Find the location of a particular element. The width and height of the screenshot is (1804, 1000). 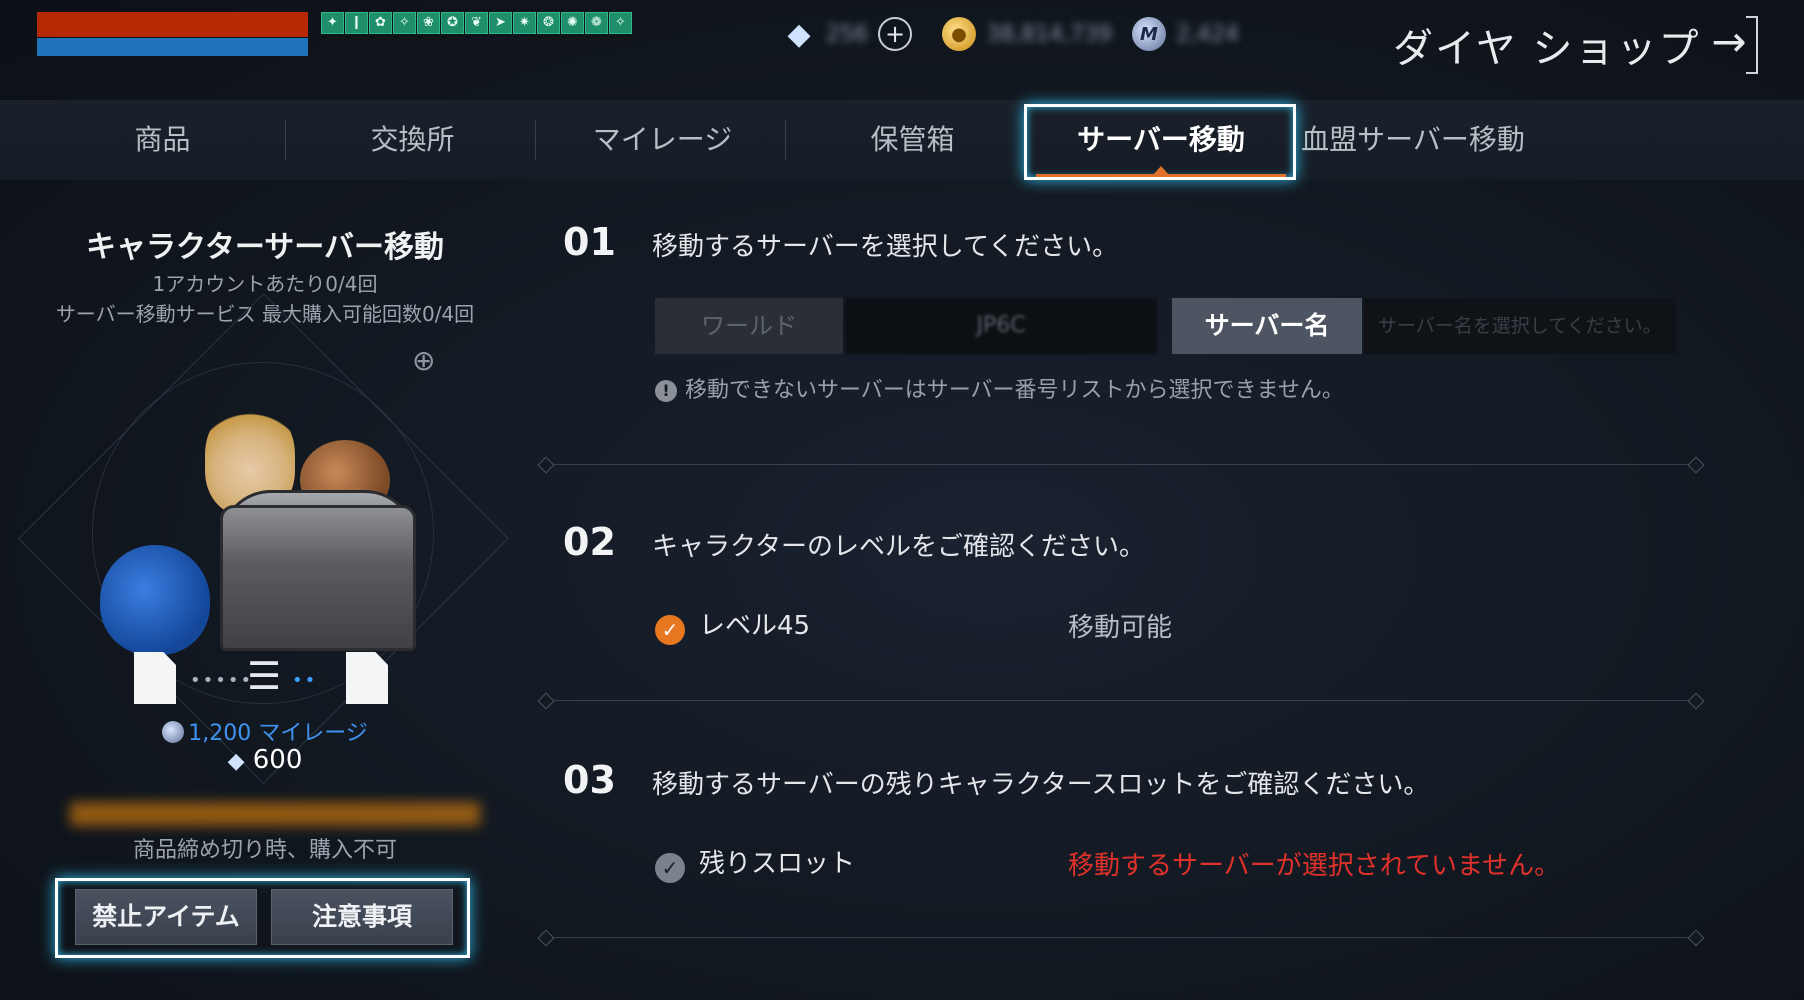

exit-button: → is located at coordinates (1729, 44).